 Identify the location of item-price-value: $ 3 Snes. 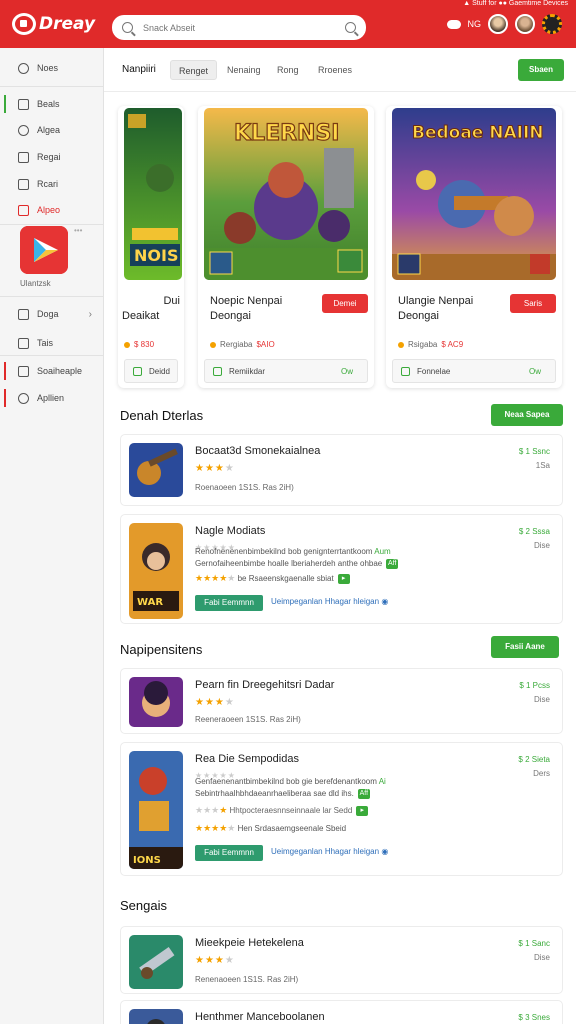
(534, 1017).